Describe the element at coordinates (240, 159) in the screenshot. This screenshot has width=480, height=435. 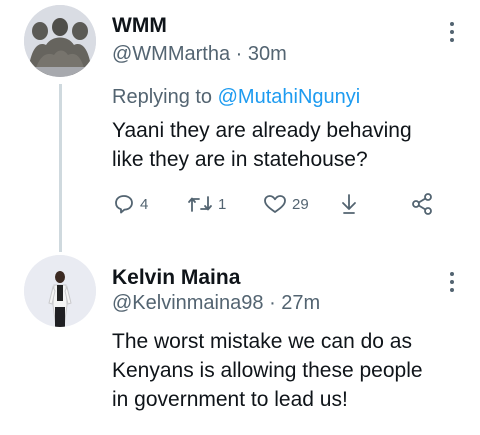
I see `tweet-text-line: like they are in statehouse?` at that location.